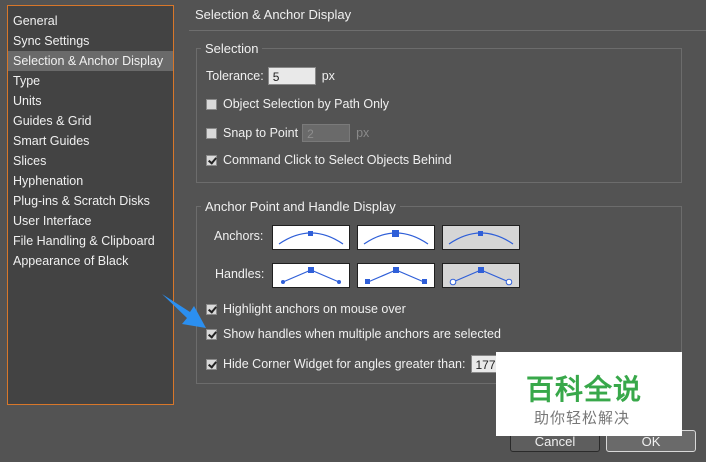 The image size is (706, 462). What do you see at coordinates (211, 160) in the screenshot?
I see `command-click-checkbox` at bounding box center [211, 160].